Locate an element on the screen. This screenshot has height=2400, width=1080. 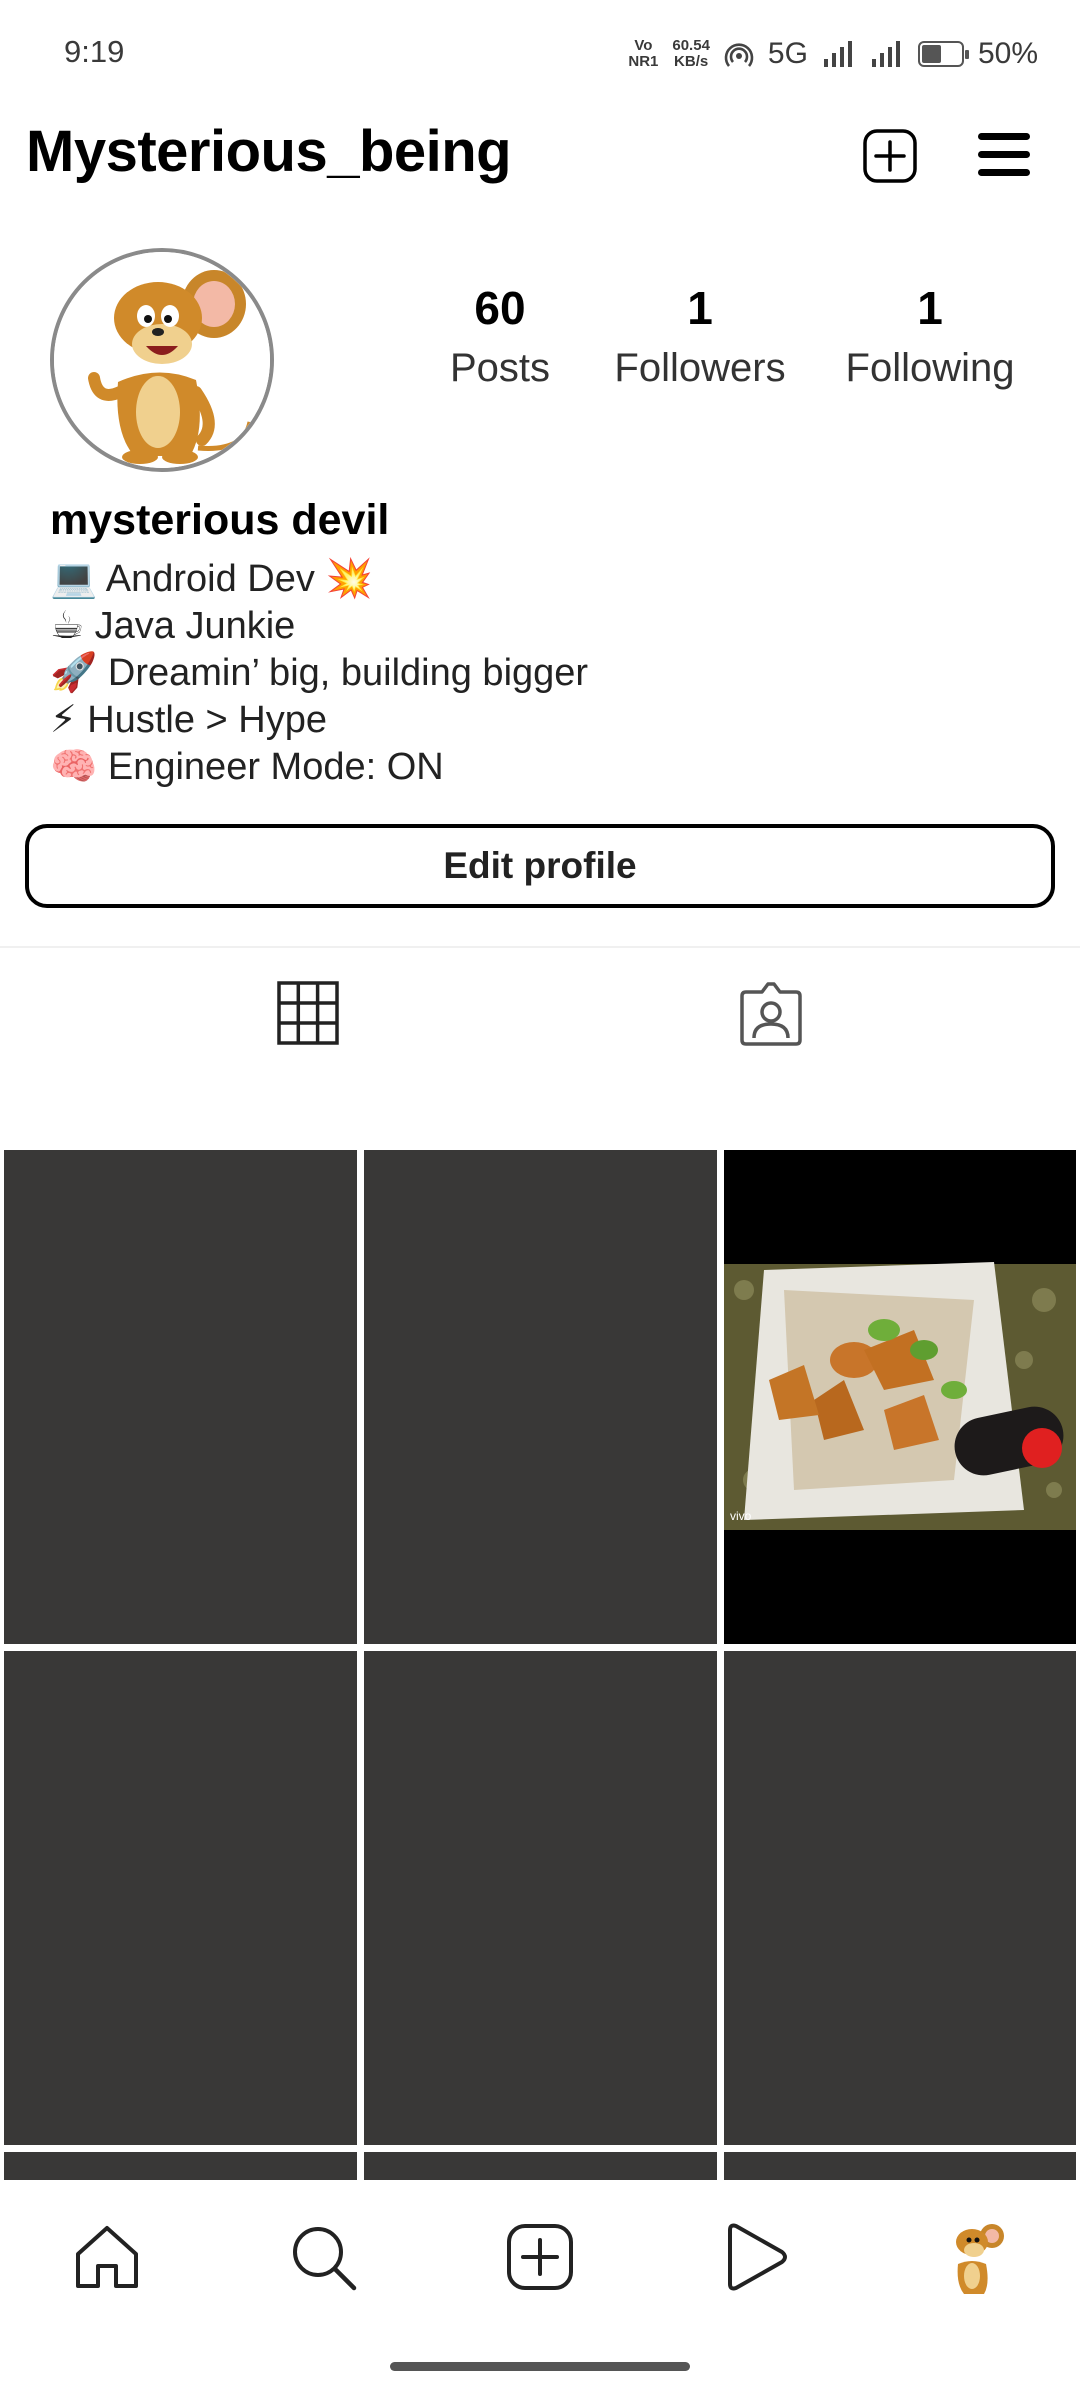
stat-posts-label: Posts is located at coordinates (500, 368).